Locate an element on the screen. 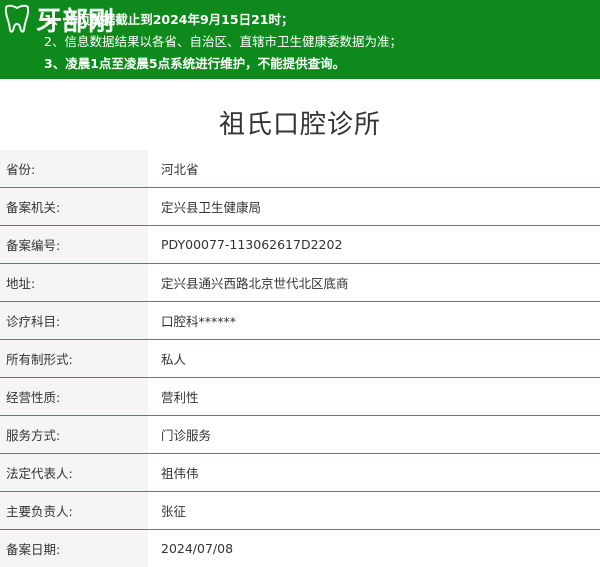 This screenshot has width=600, height=567. table-row: 主要负责人: 张征 is located at coordinates (300, 511).